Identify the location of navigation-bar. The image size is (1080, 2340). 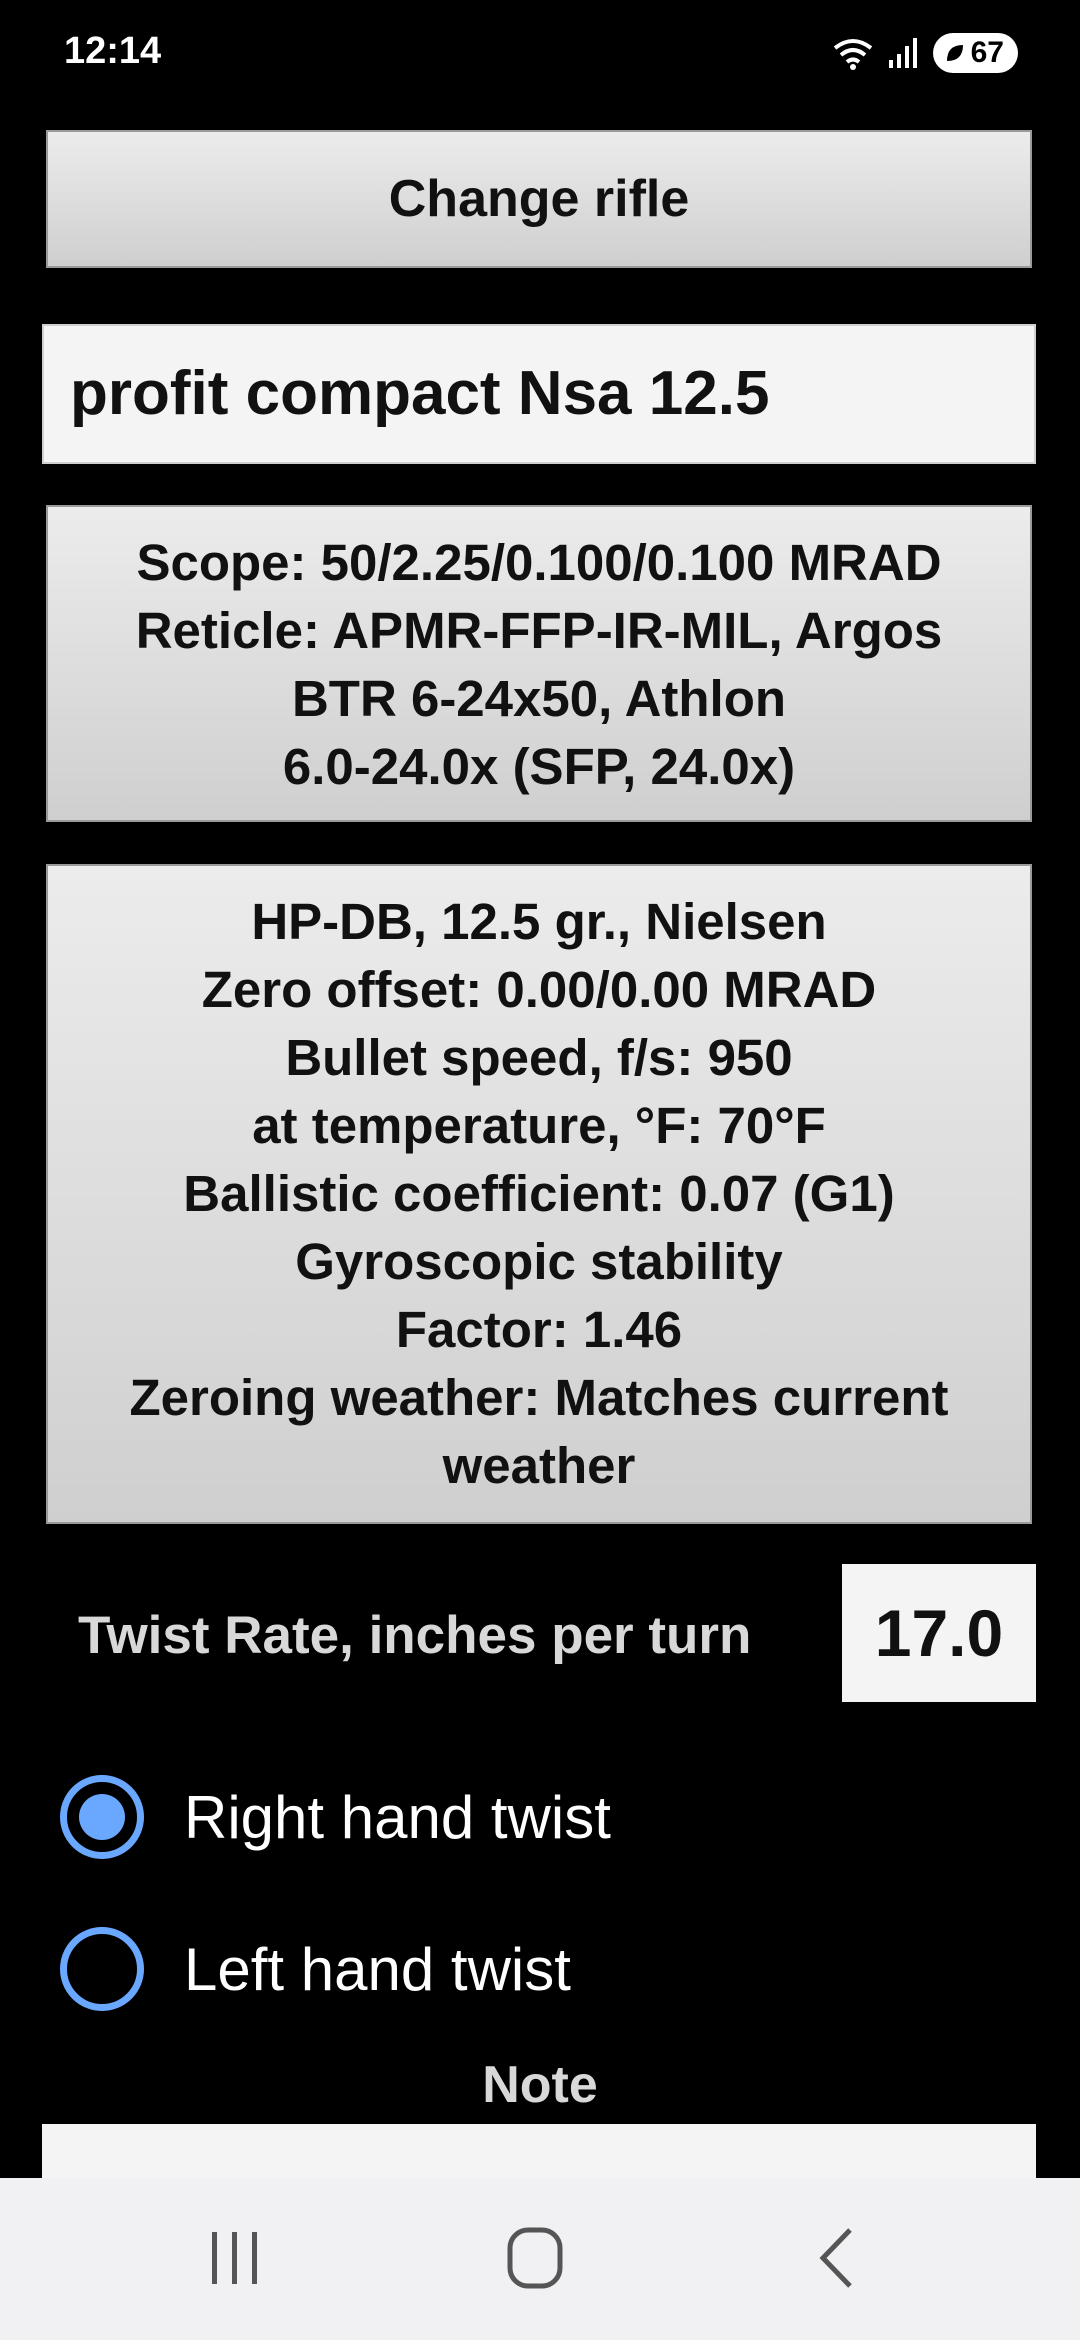
(540, 2259).